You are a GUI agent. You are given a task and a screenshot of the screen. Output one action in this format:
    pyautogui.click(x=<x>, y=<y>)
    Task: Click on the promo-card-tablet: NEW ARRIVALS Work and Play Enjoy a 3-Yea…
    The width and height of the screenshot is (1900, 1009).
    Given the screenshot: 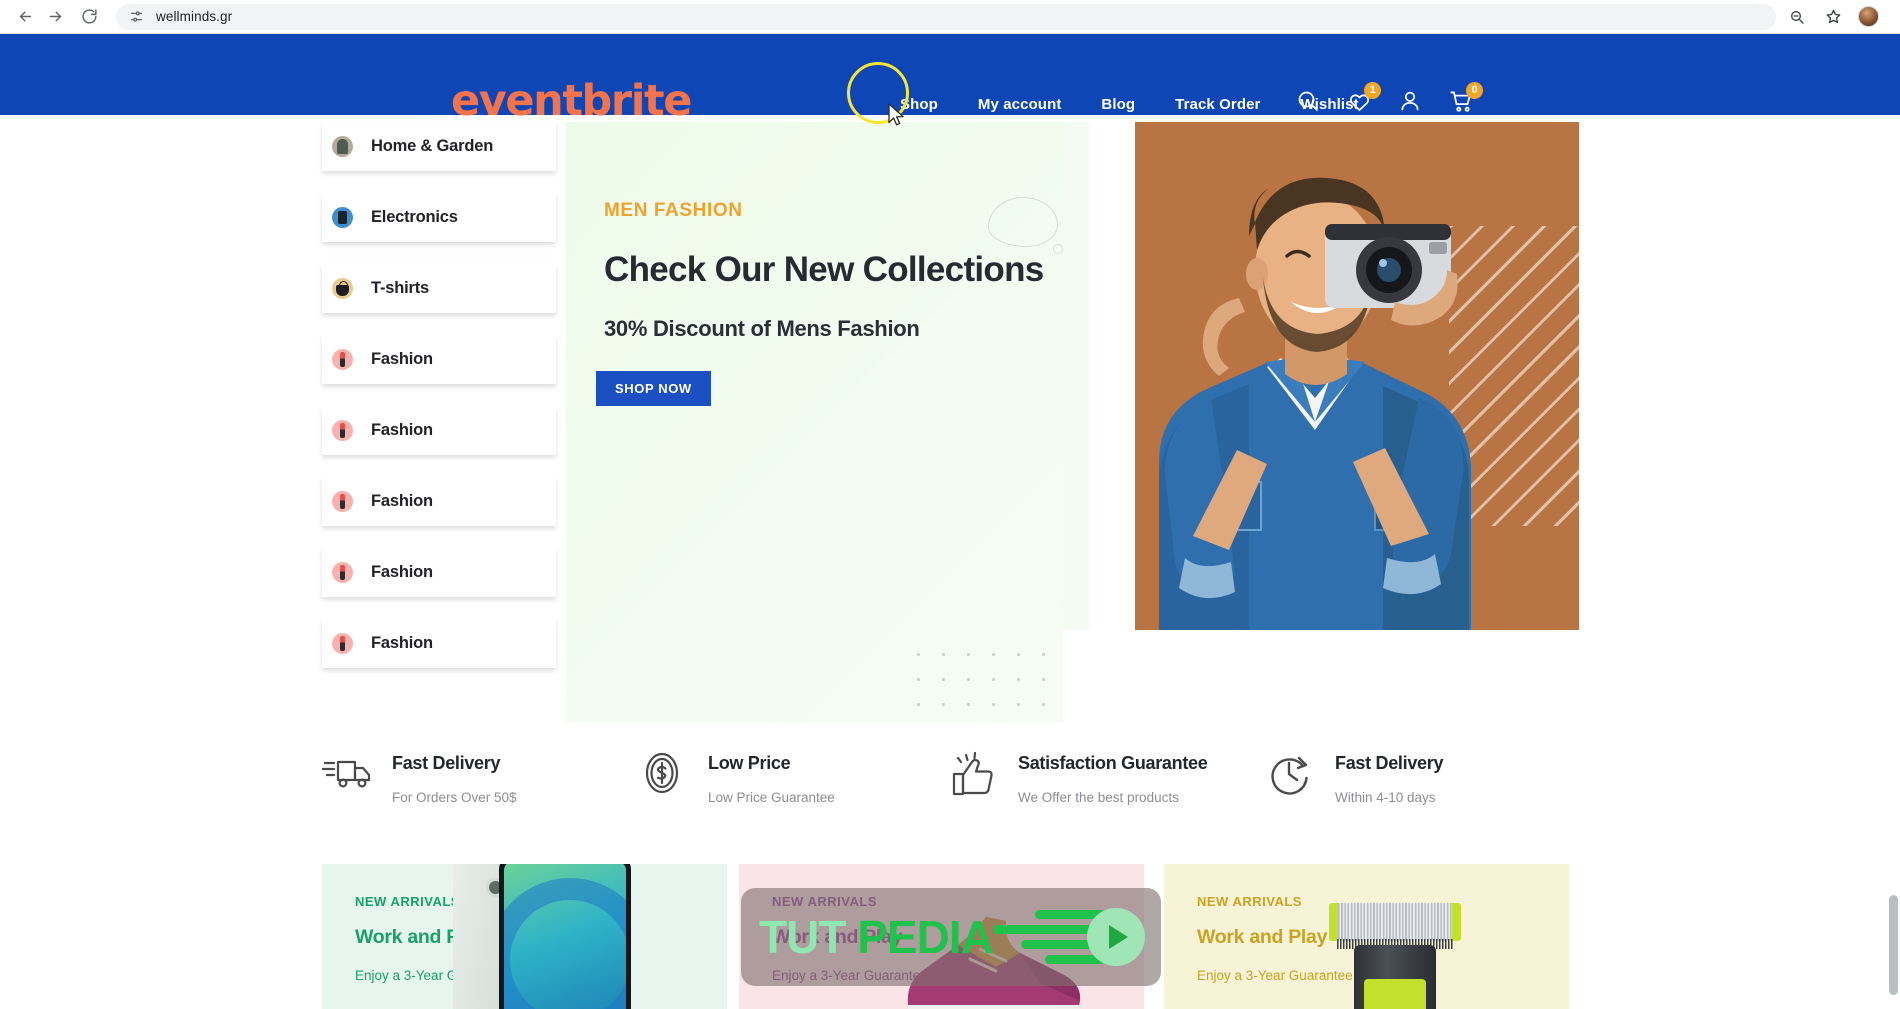 What is the action you would take?
    pyautogui.click(x=524, y=936)
    